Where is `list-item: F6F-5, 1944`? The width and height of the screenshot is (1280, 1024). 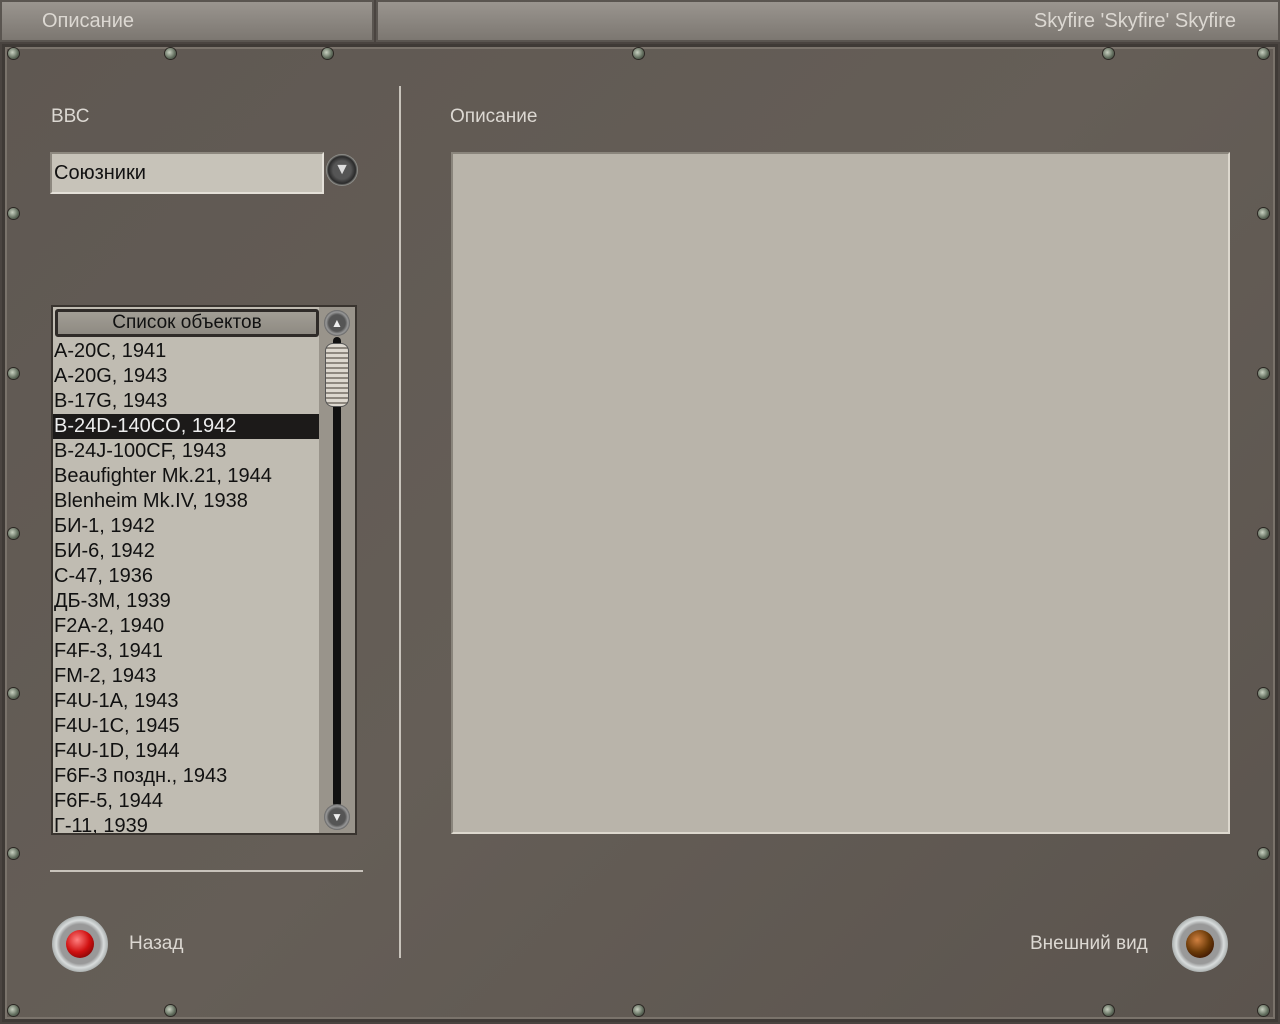 list-item: F6F-5, 1944 is located at coordinates (187, 801).